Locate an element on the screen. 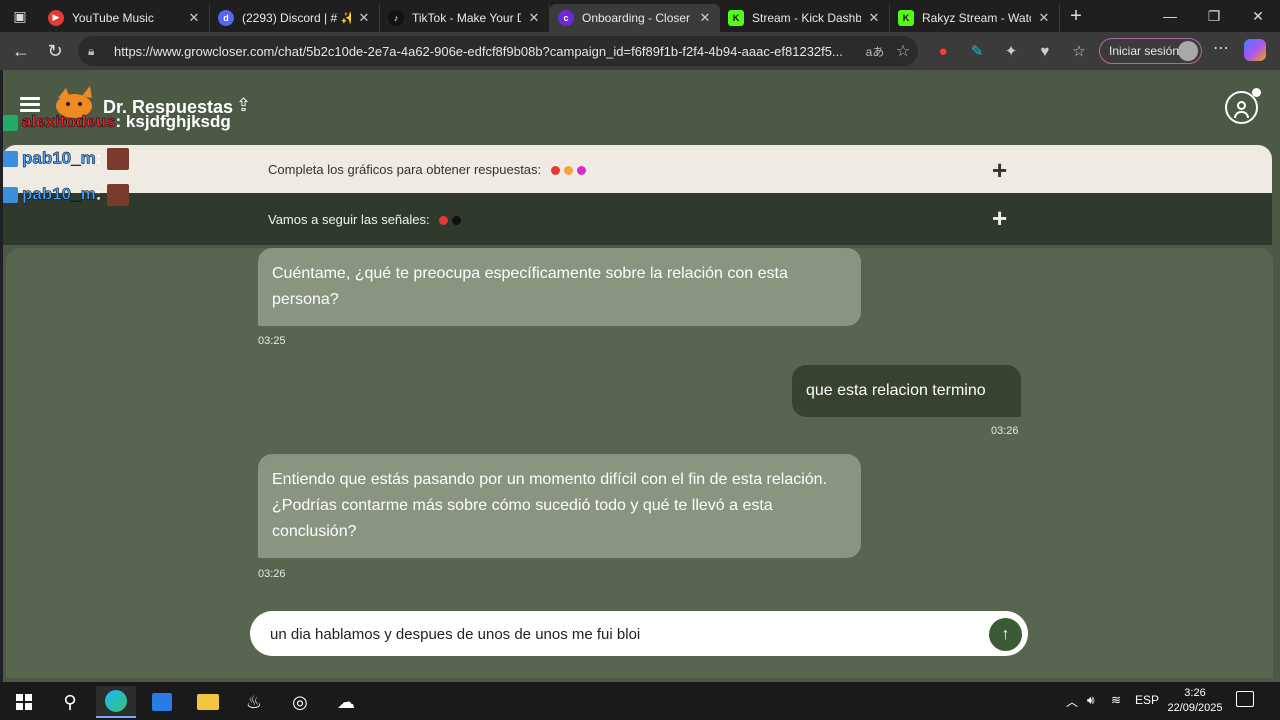  more-options-icon: ⋯ is located at coordinates (1221, 48).